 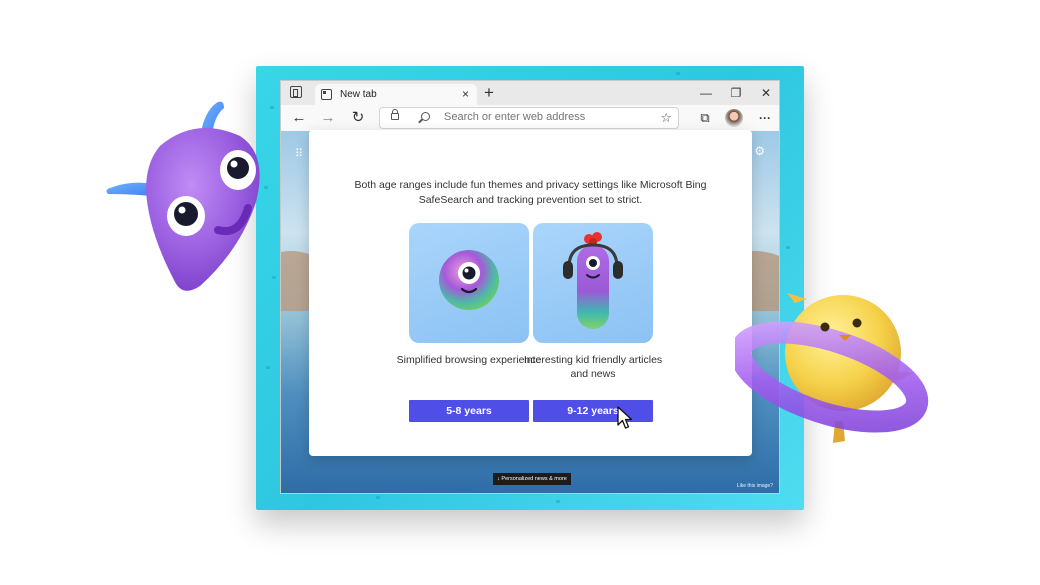 I want to click on address-input, so click(x=544, y=117).